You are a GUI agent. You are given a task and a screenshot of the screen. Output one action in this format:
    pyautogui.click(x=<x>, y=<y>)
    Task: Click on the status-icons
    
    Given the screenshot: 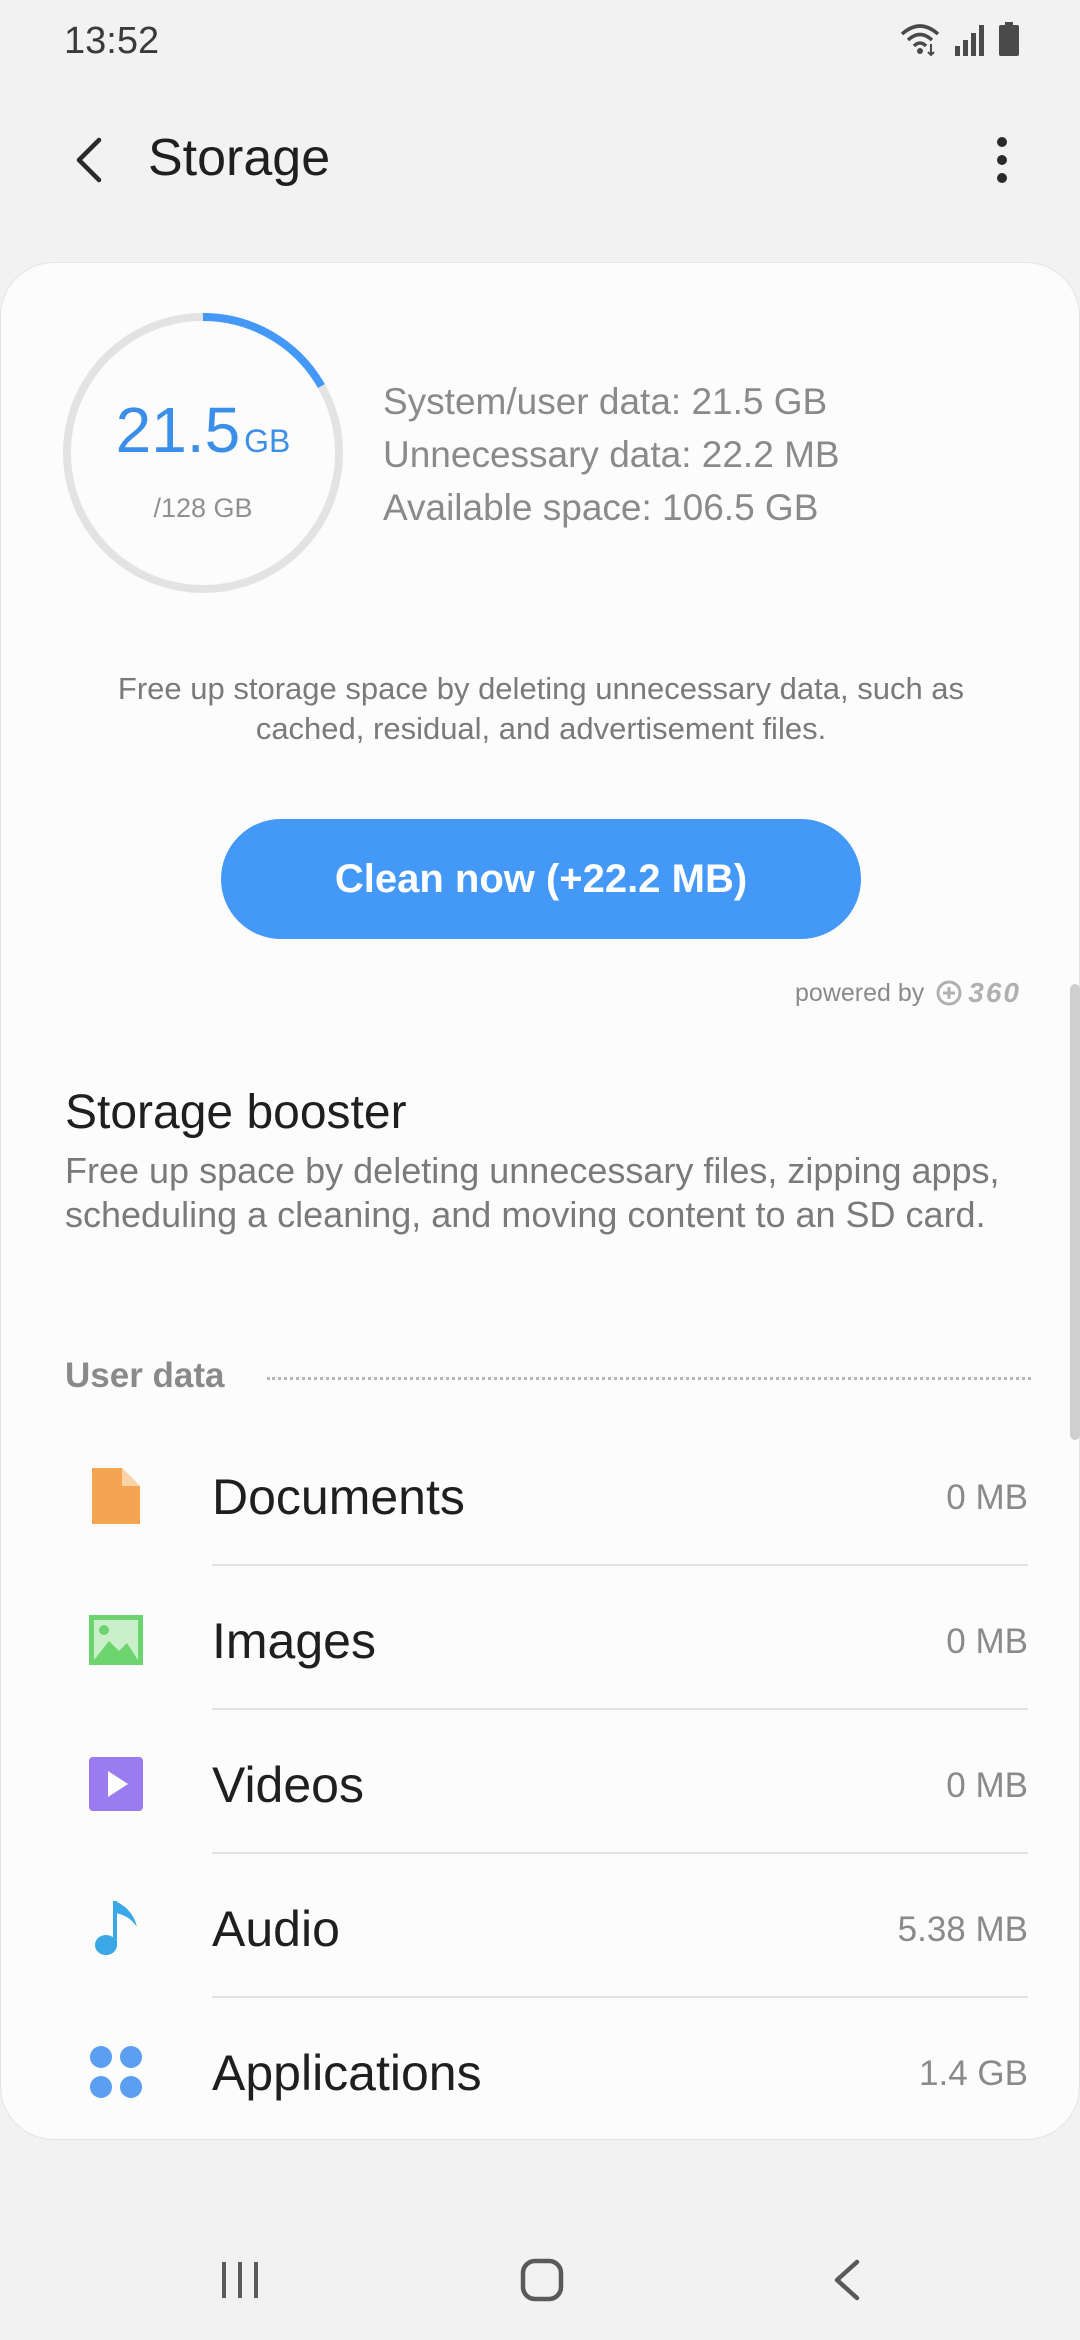 What is the action you would take?
    pyautogui.click(x=960, y=39)
    